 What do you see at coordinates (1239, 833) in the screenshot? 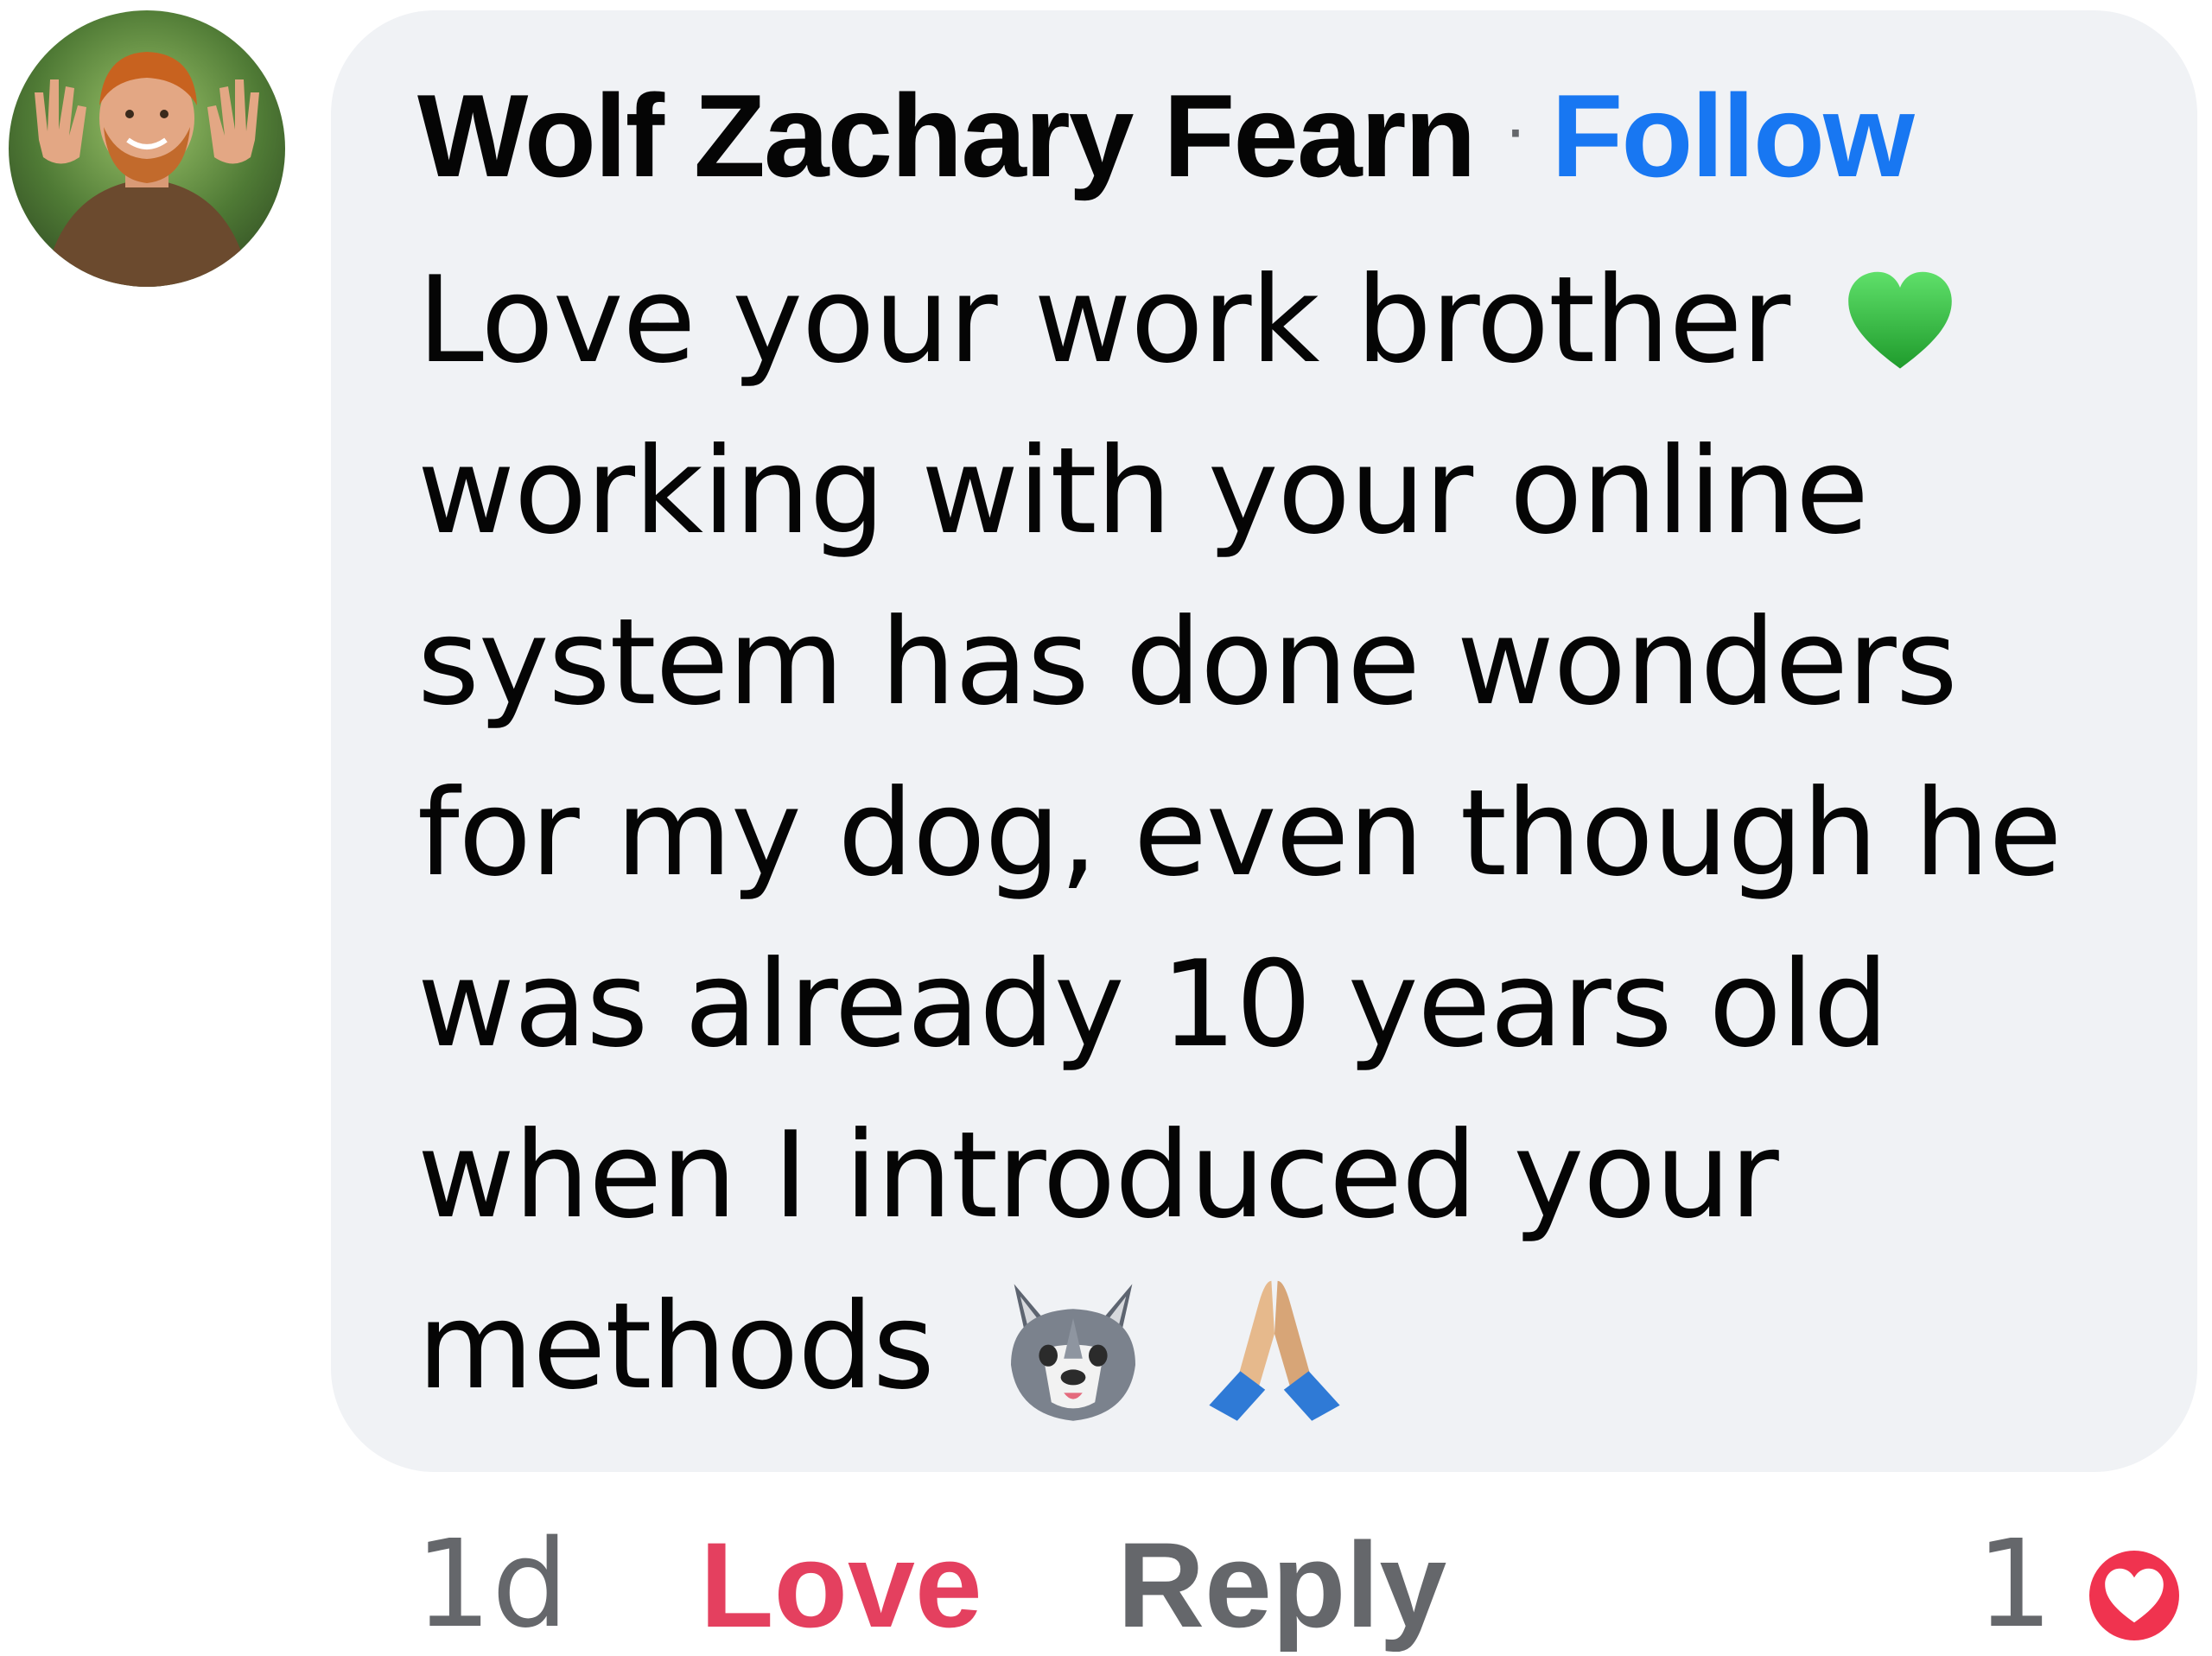
I see `comment-line-text: for my dog, even though he` at bounding box center [1239, 833].